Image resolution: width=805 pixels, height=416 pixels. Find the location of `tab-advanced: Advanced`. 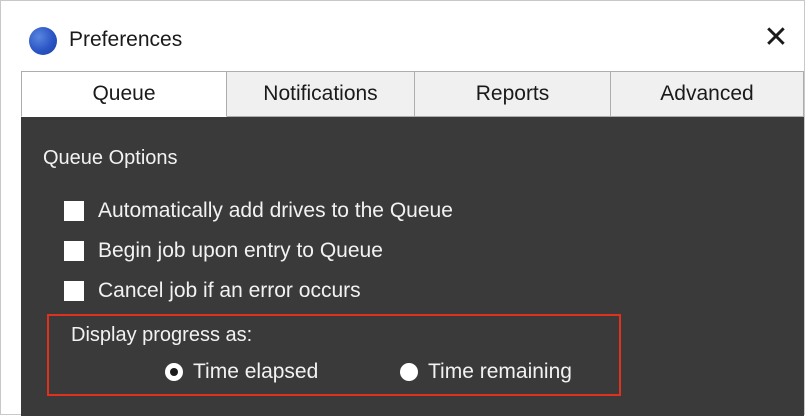

tab-advanced: Advanced is located at coordinates (707, 94).